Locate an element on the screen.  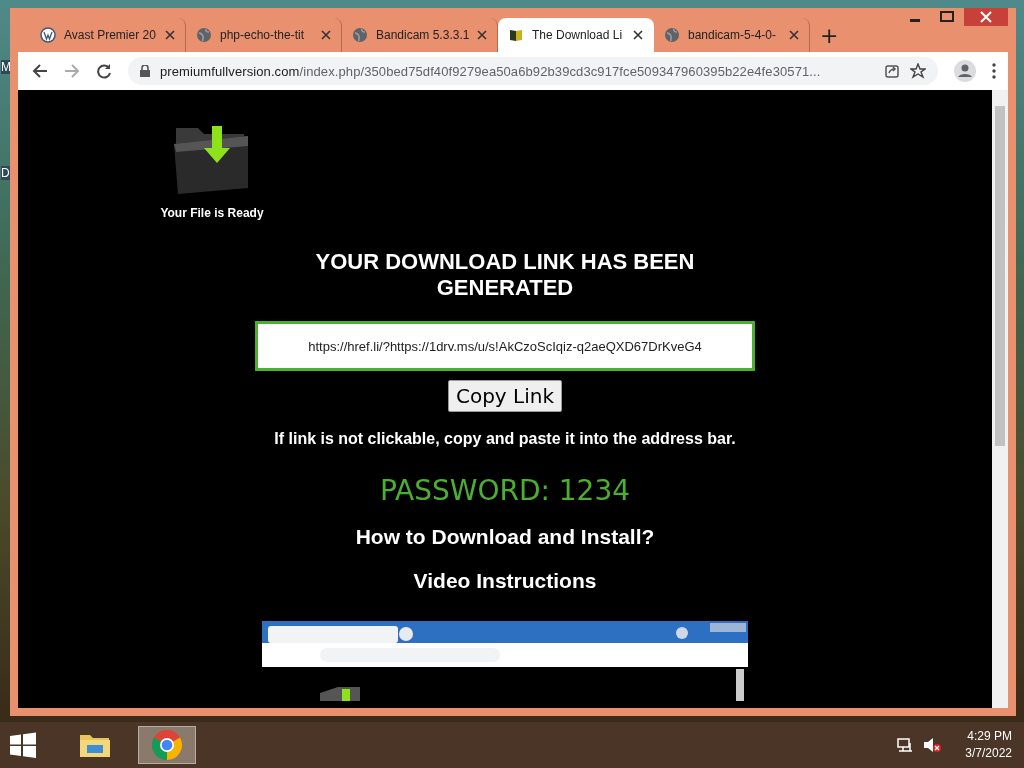
clock-time: 4:29 PM is located at coordinates (989, 736).